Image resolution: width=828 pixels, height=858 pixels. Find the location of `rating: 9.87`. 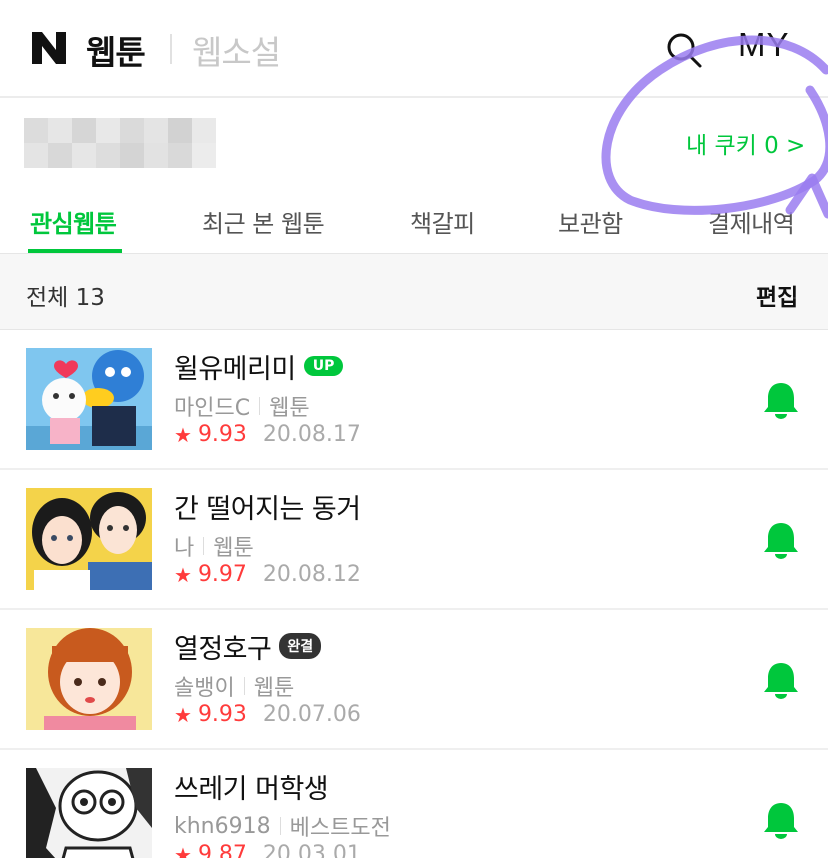

rating: 9.87 is located at coordinates (222, 850).